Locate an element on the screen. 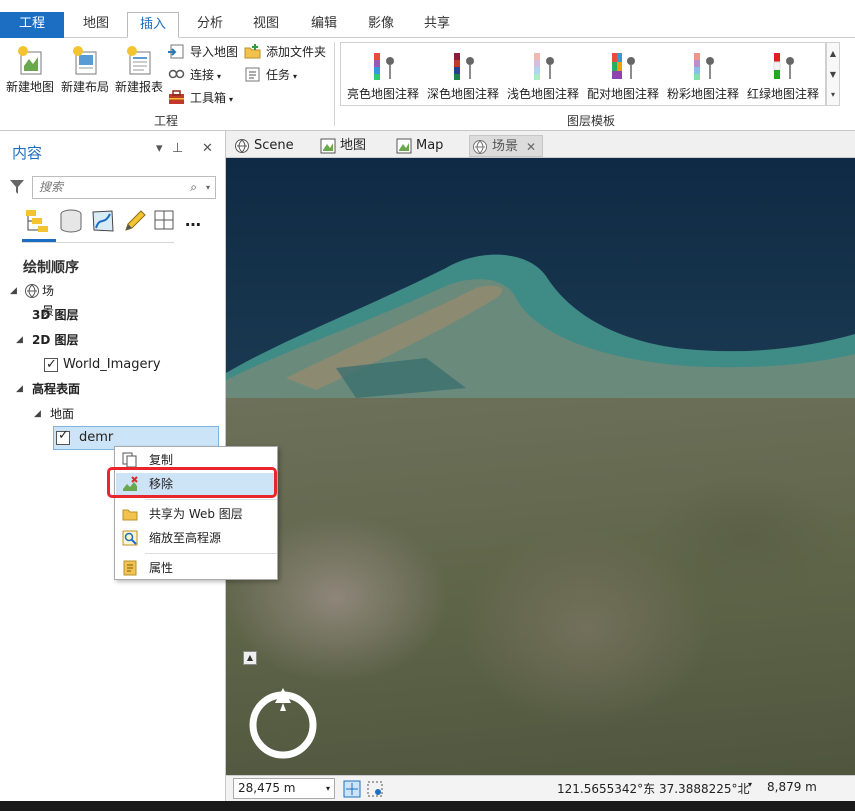  new-report-button: 新建报表 is located at coordinates (139, 72).